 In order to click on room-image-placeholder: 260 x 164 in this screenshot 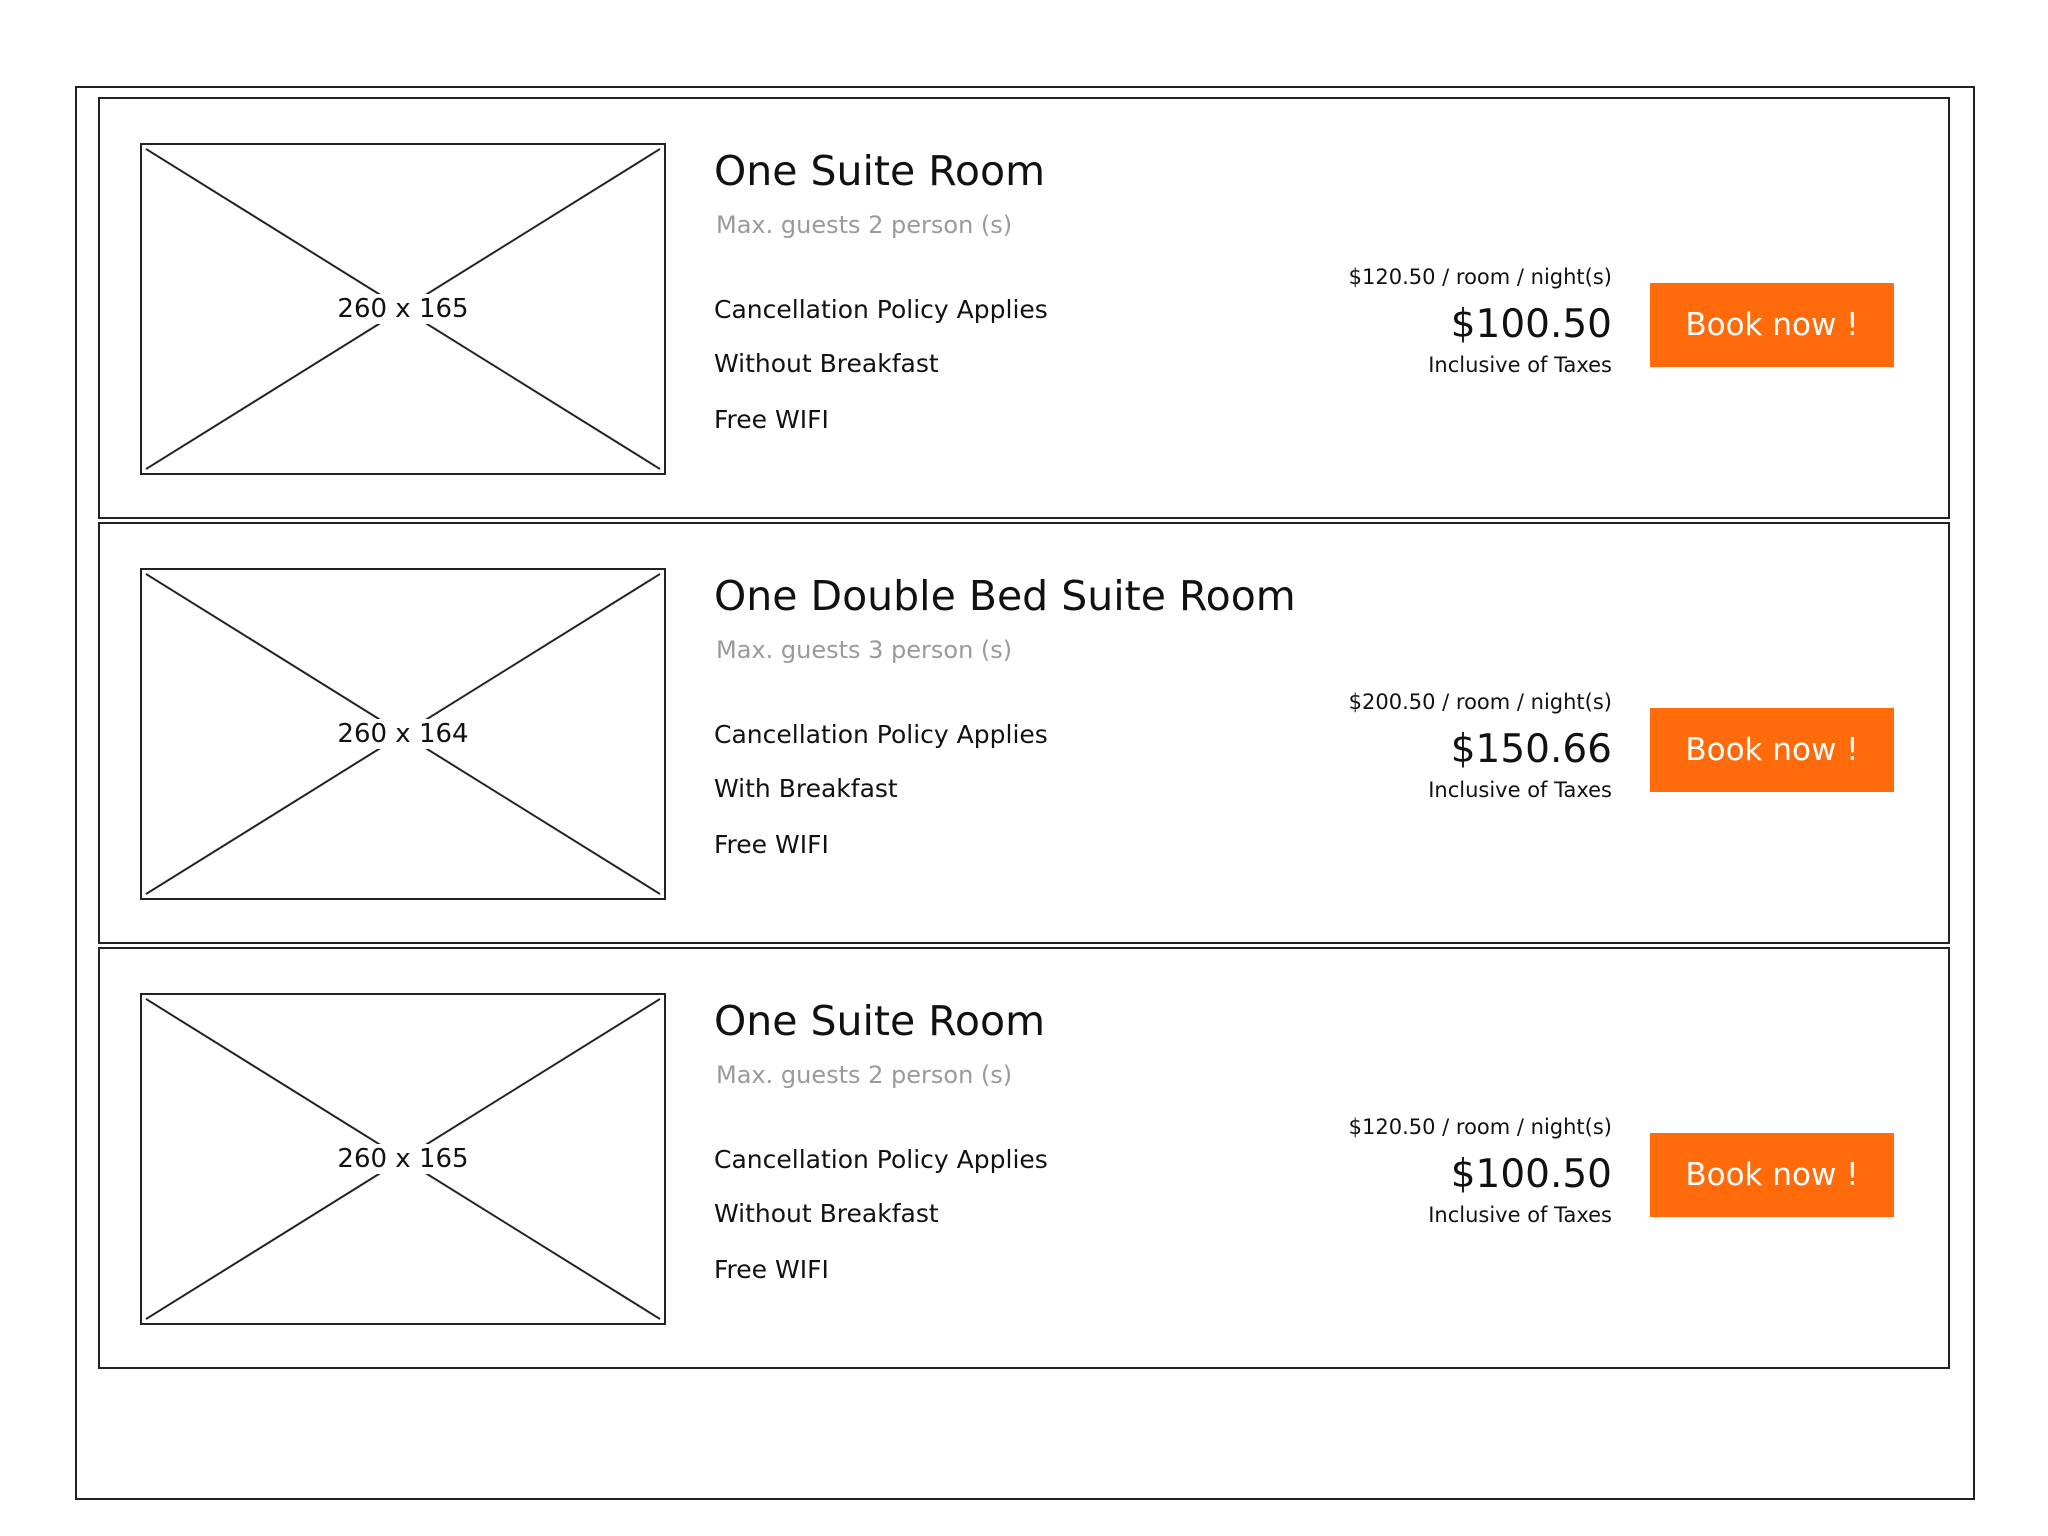, I will do `click(403, 734)`.